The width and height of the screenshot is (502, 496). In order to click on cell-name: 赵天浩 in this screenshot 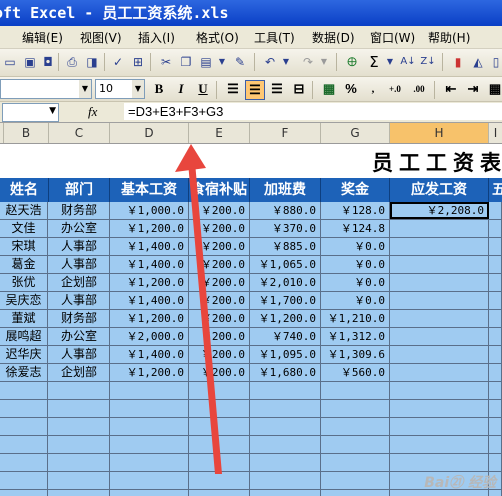, I will do `click(24, 210)`.